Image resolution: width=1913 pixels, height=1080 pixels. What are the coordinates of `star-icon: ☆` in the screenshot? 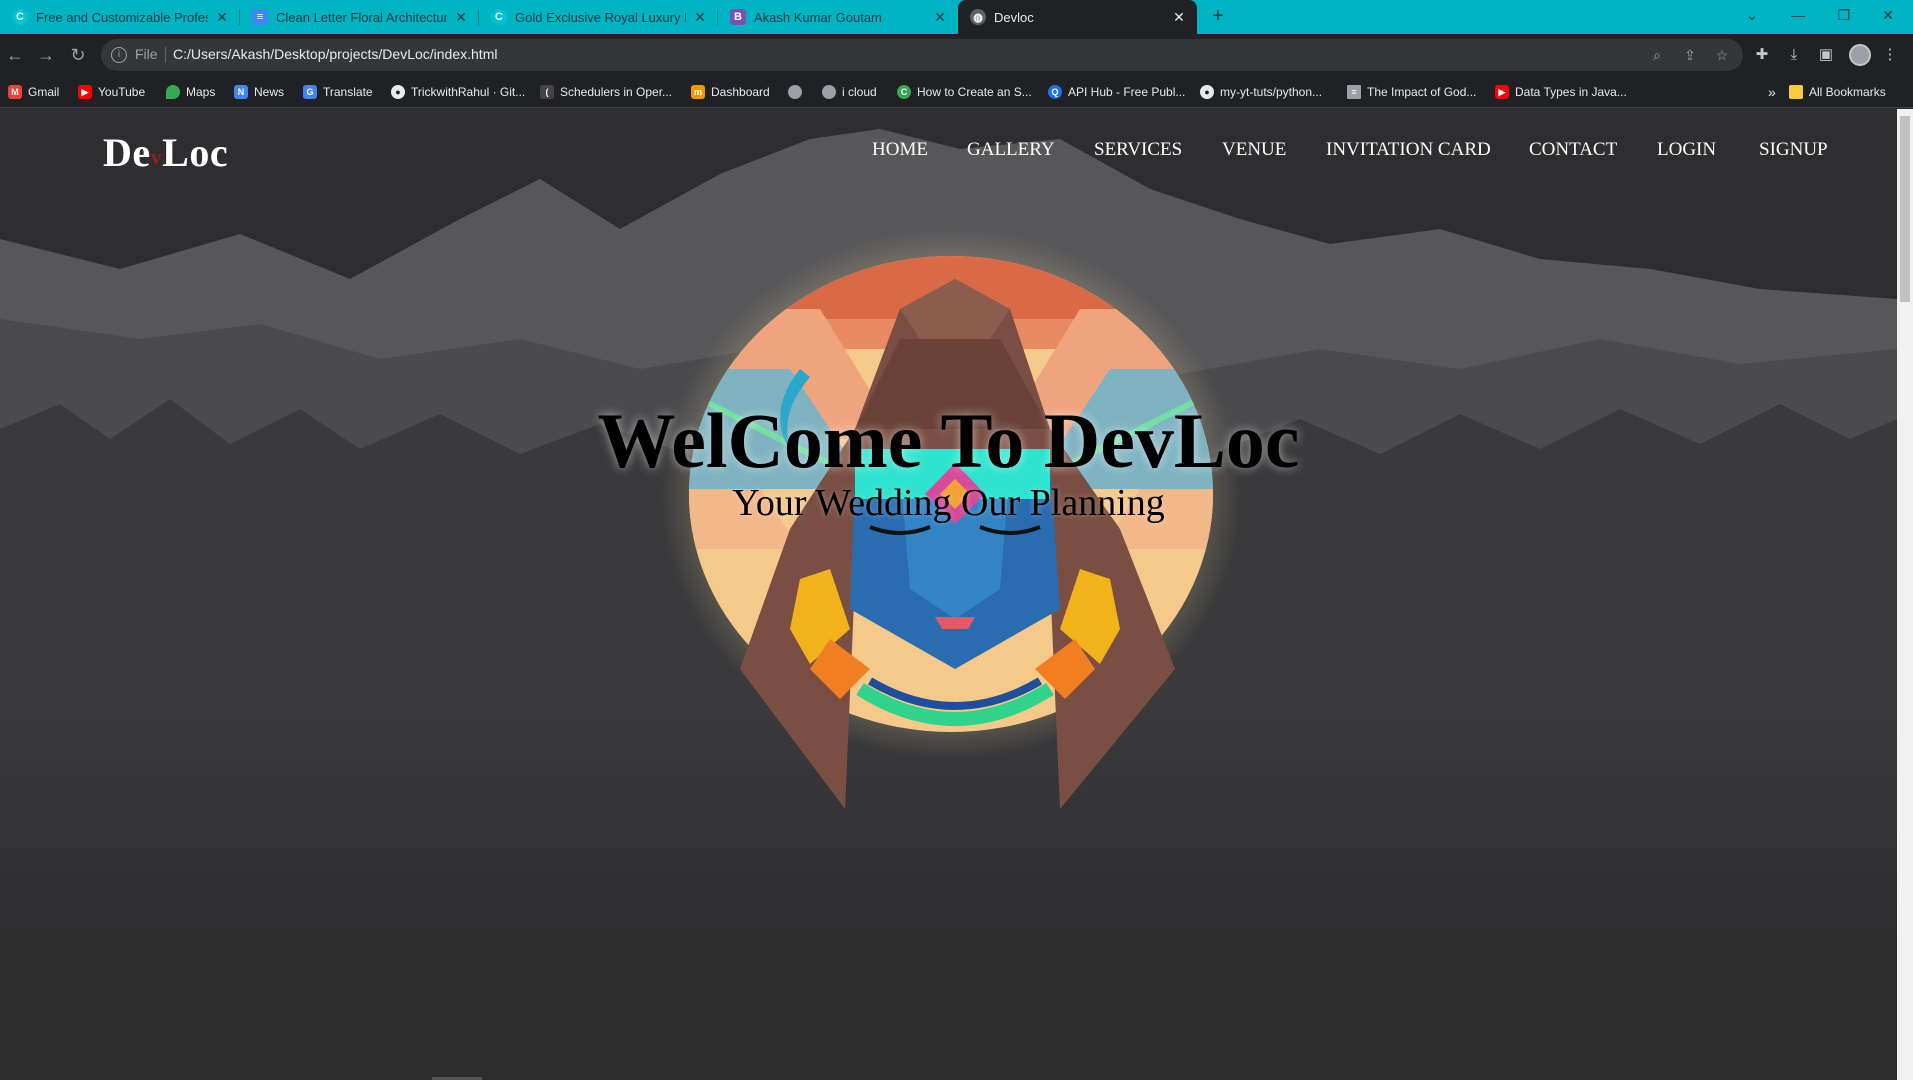 It's located at (1722, 55).